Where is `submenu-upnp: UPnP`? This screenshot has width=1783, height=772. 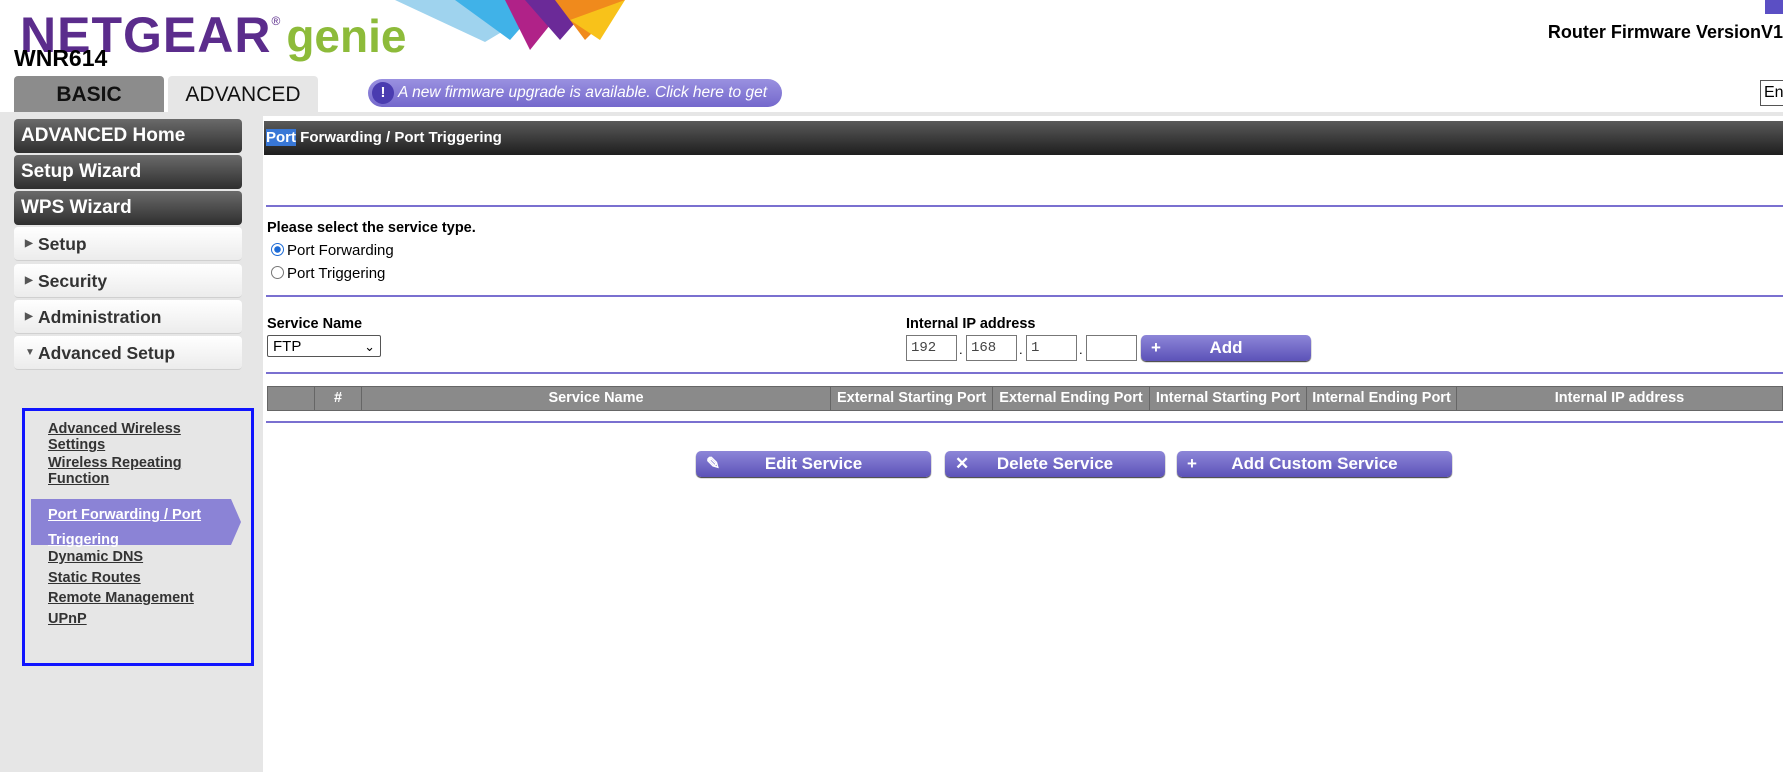
submenu-upnp: UPnP is located at coordinates (143, 619).